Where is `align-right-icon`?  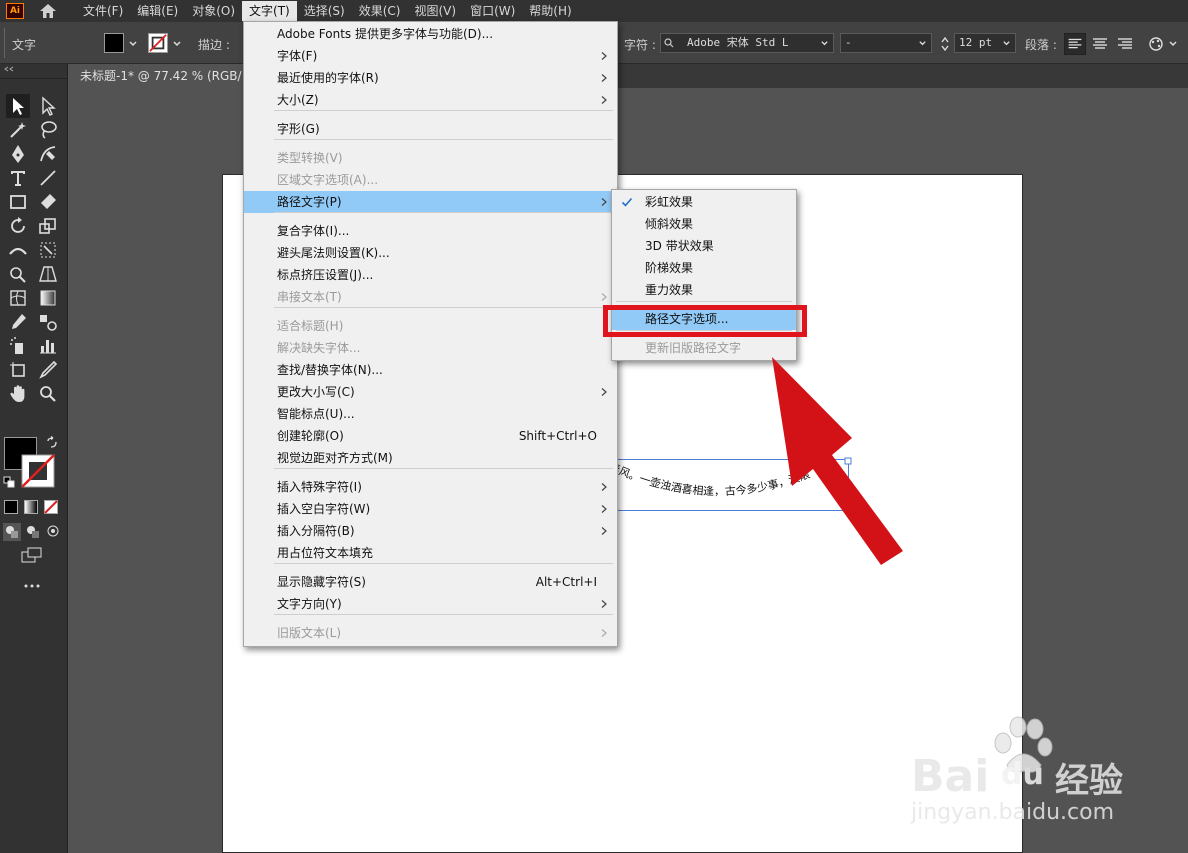
align-right-icon is located at coordinates (1125, 44).